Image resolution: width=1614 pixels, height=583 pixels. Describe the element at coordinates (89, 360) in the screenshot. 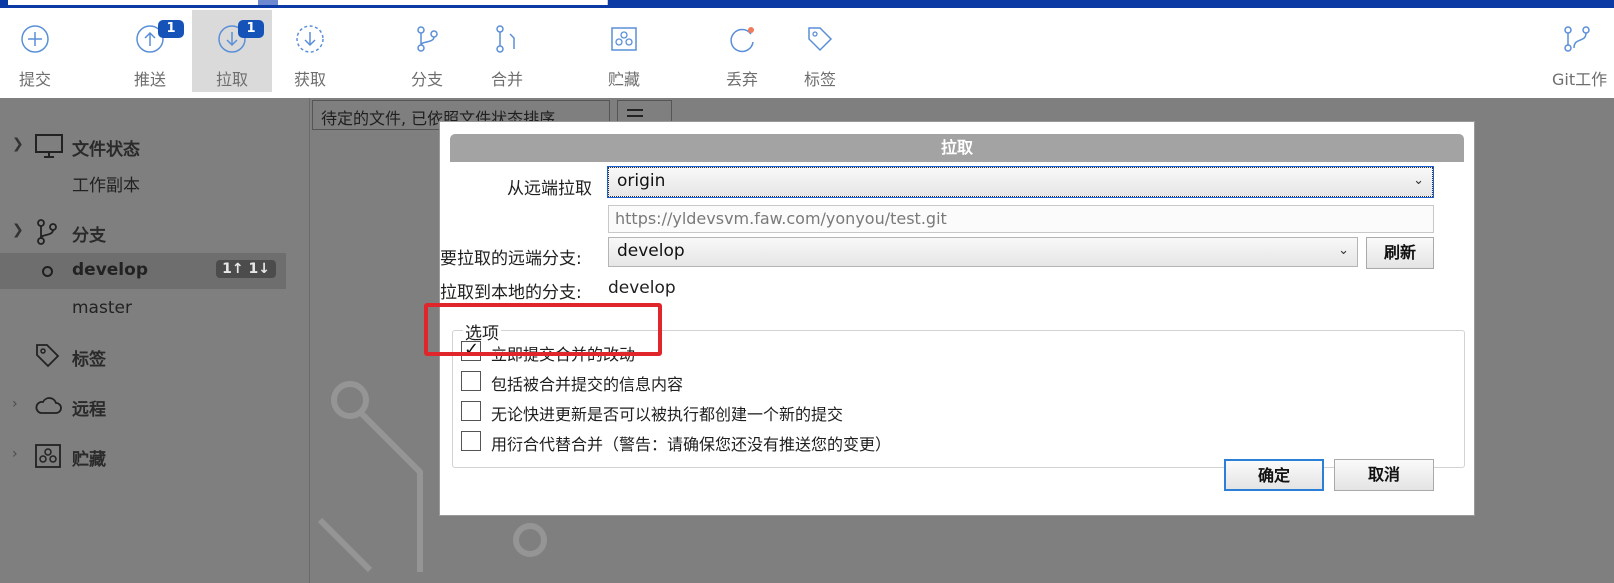

I see `sidebar-tags-label: 标签` at that location.